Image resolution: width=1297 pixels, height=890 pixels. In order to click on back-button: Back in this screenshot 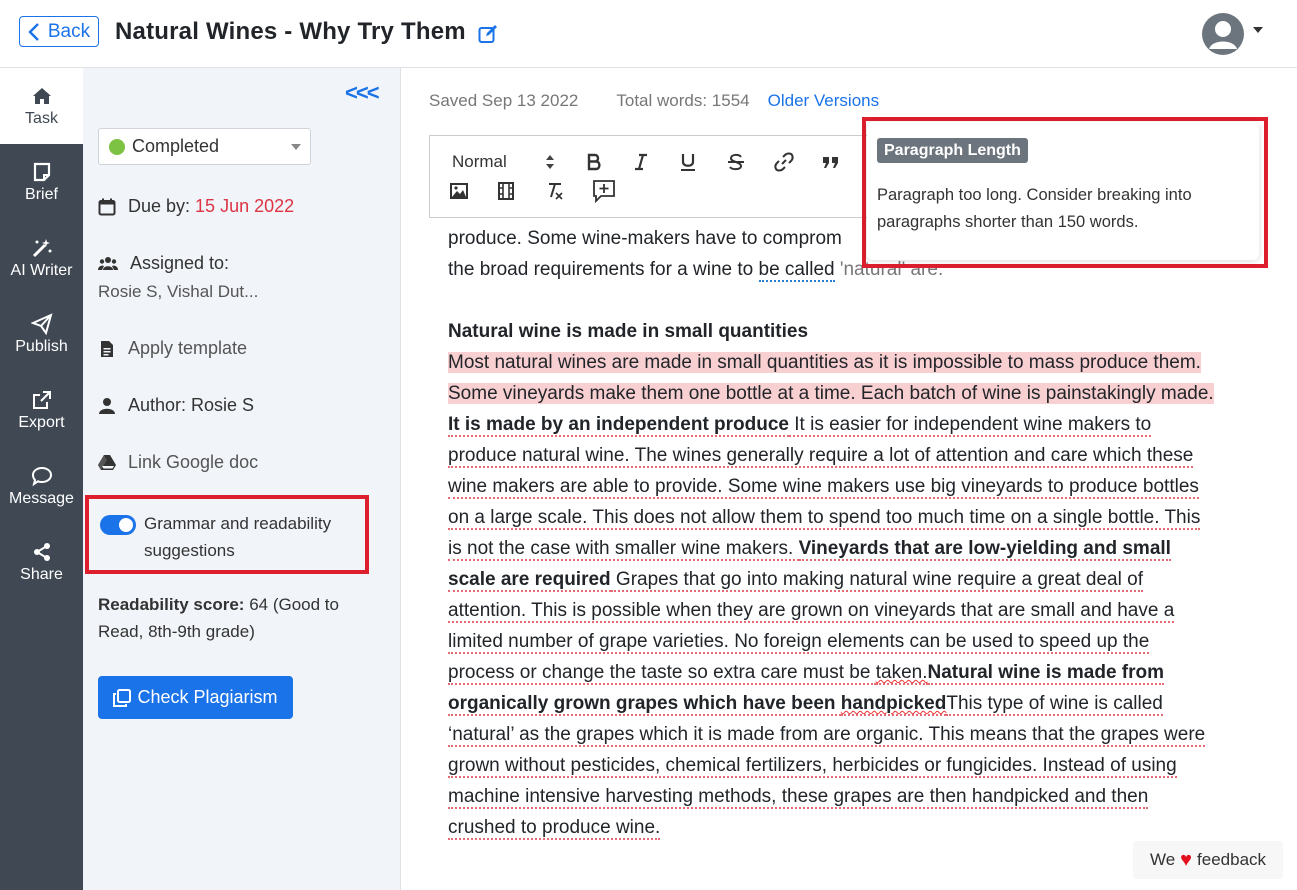, I will do `click(59, 31)`.